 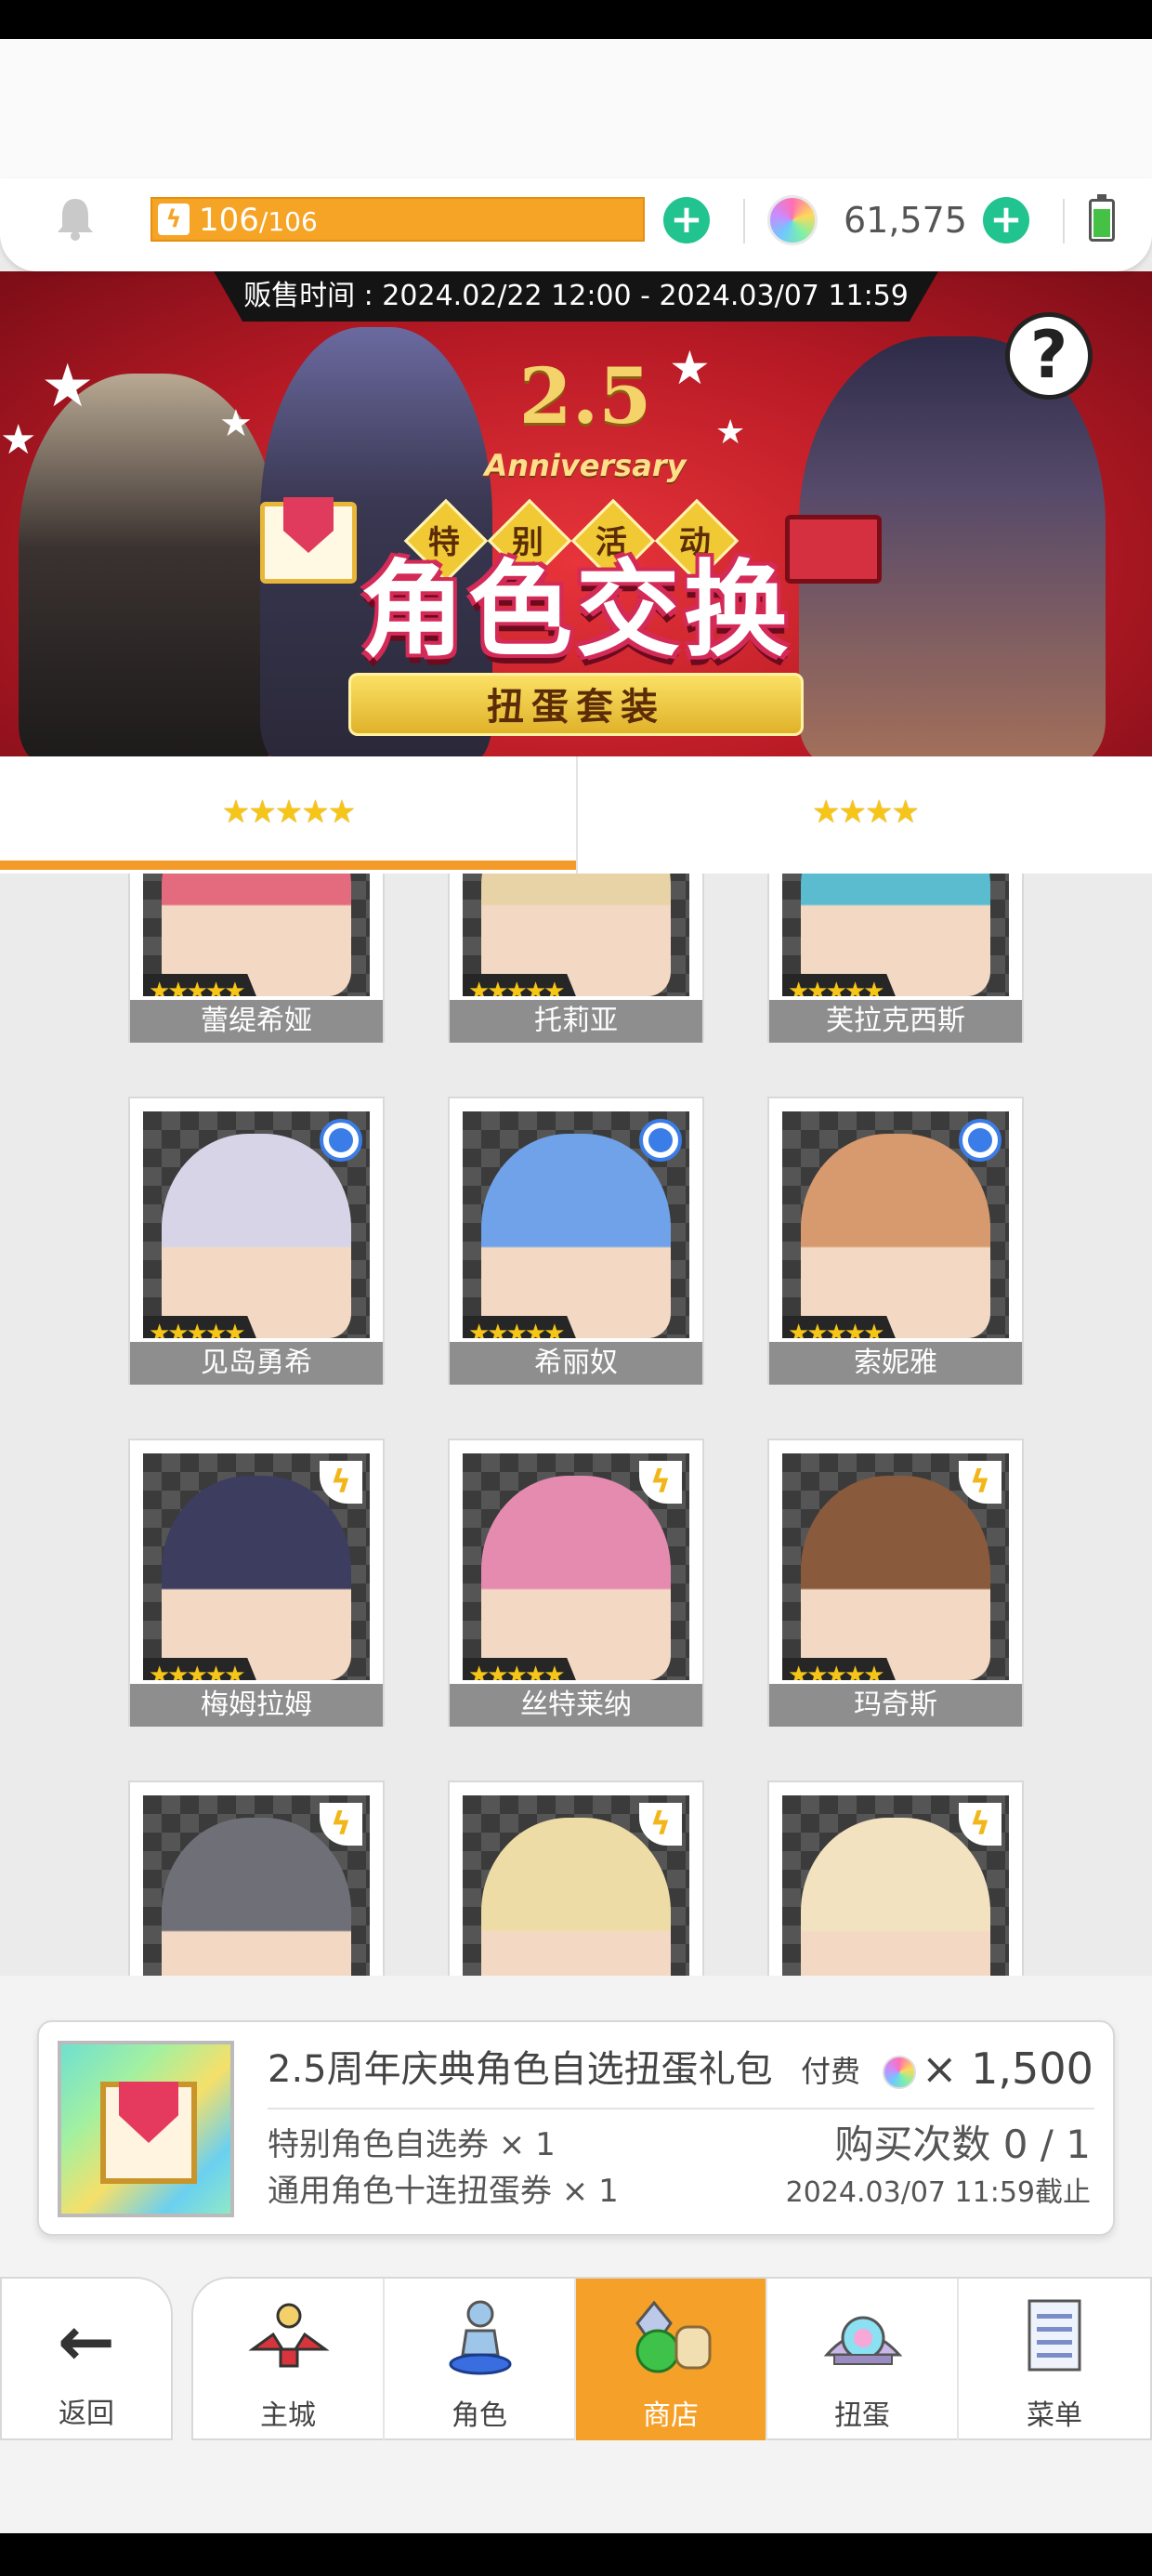 I want to click on nav-item-character: 角色, so click(x=480, y=2360).